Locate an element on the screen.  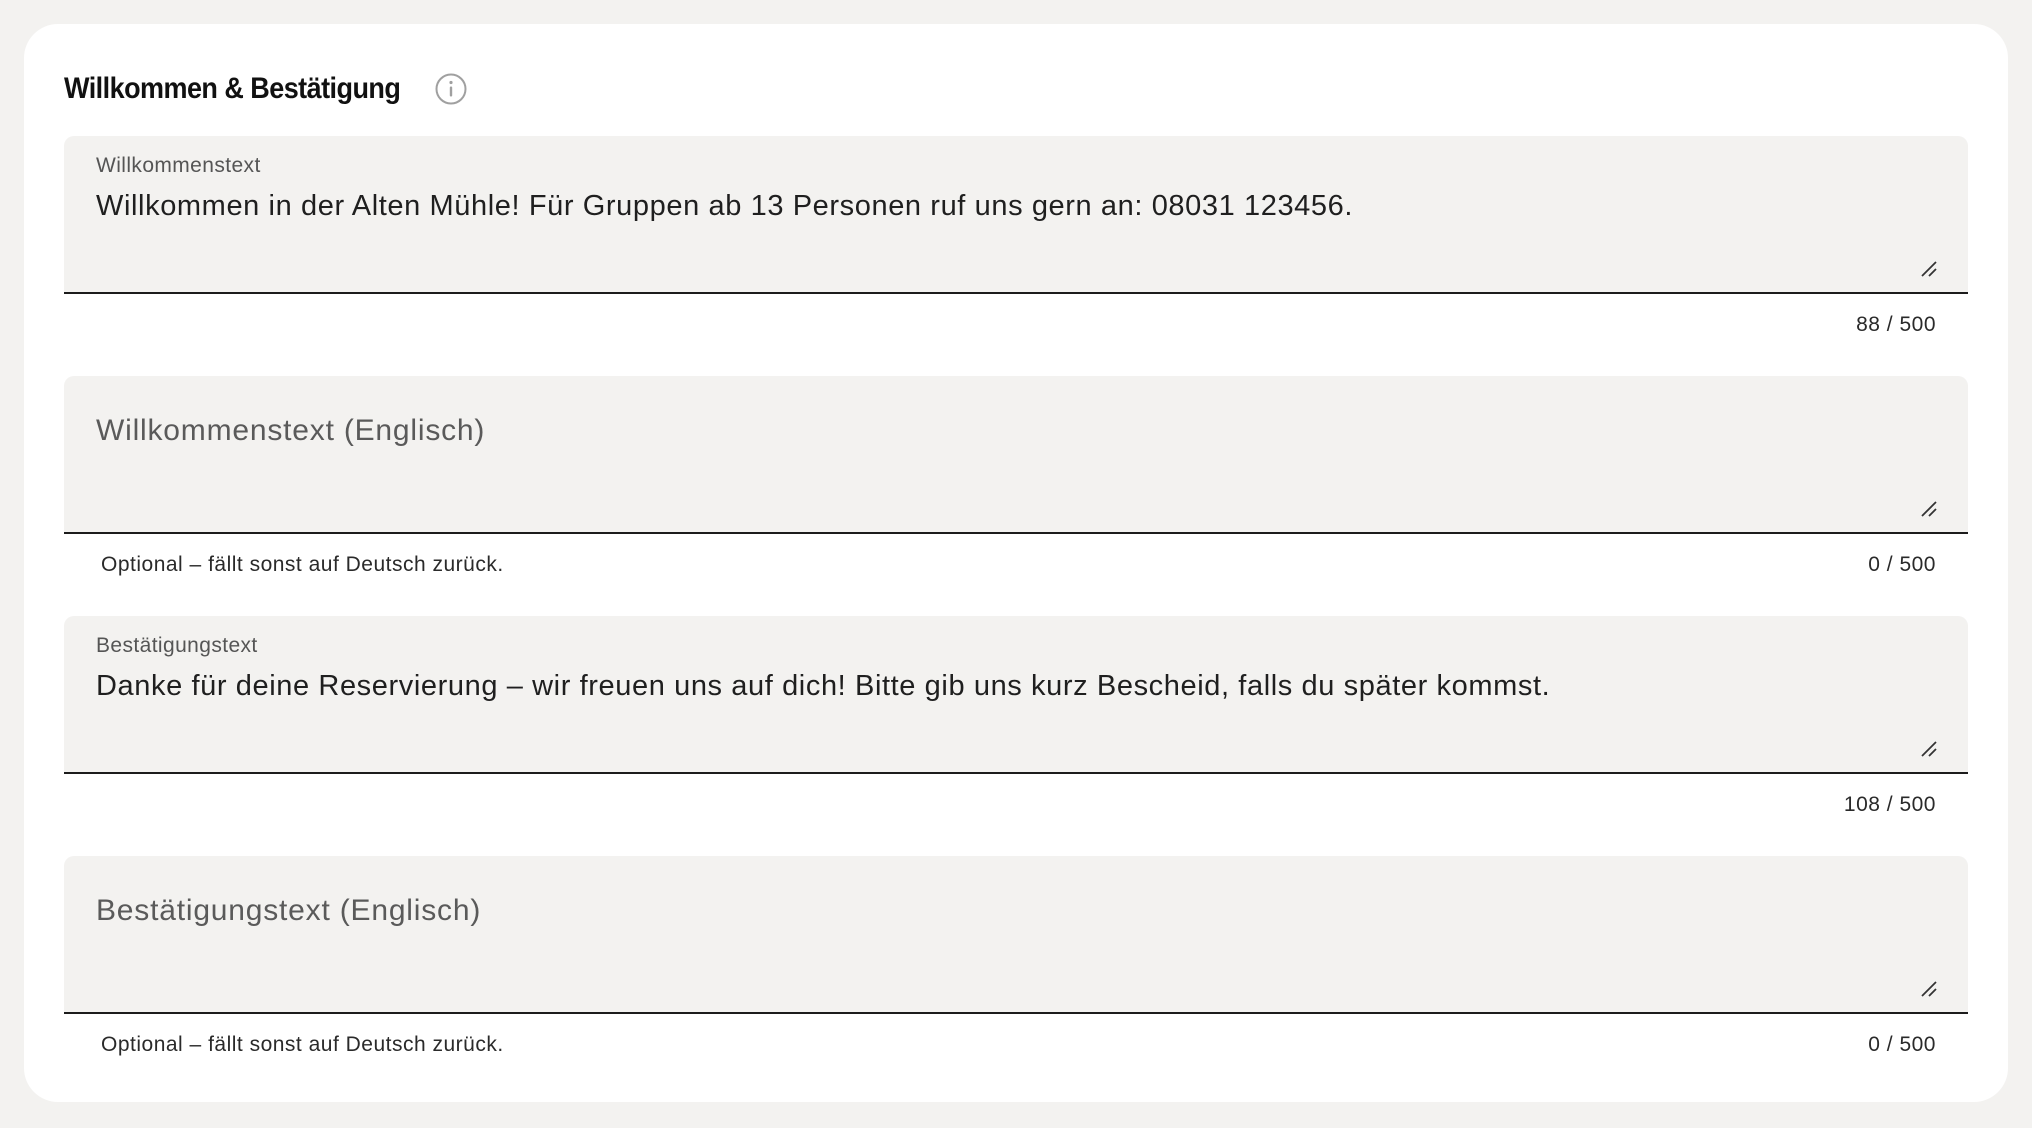
confirmation-text-footer: 108 / 500 is located at coordinates (1016, 799).